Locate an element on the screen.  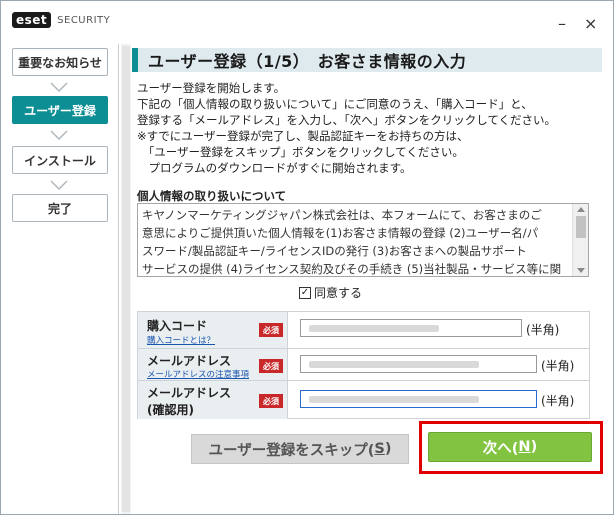
privacy-title: 個人情報の取り扱いについて is located at coordinates (212, 196).